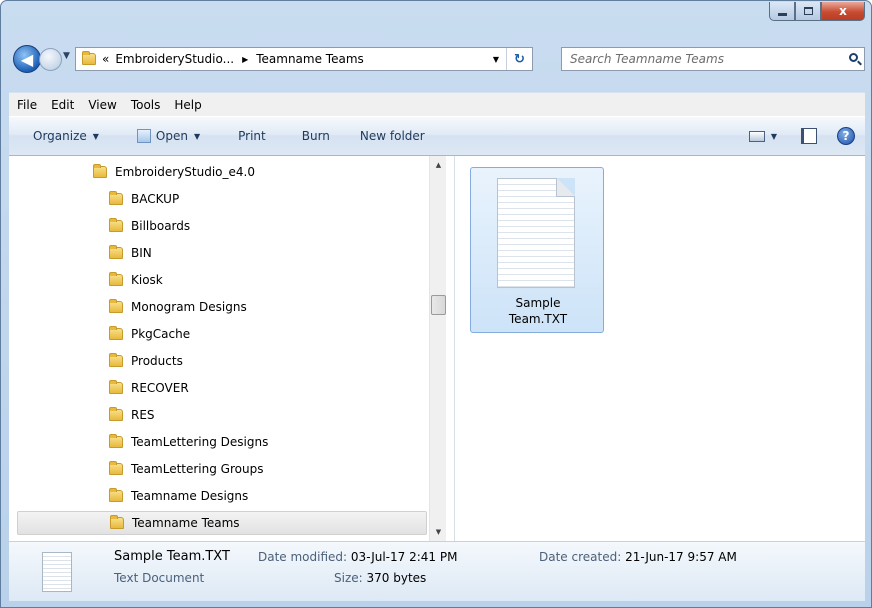 The image size is (872, 608). I want to click on scroll-up-icon: ▲, so click(438, 165).